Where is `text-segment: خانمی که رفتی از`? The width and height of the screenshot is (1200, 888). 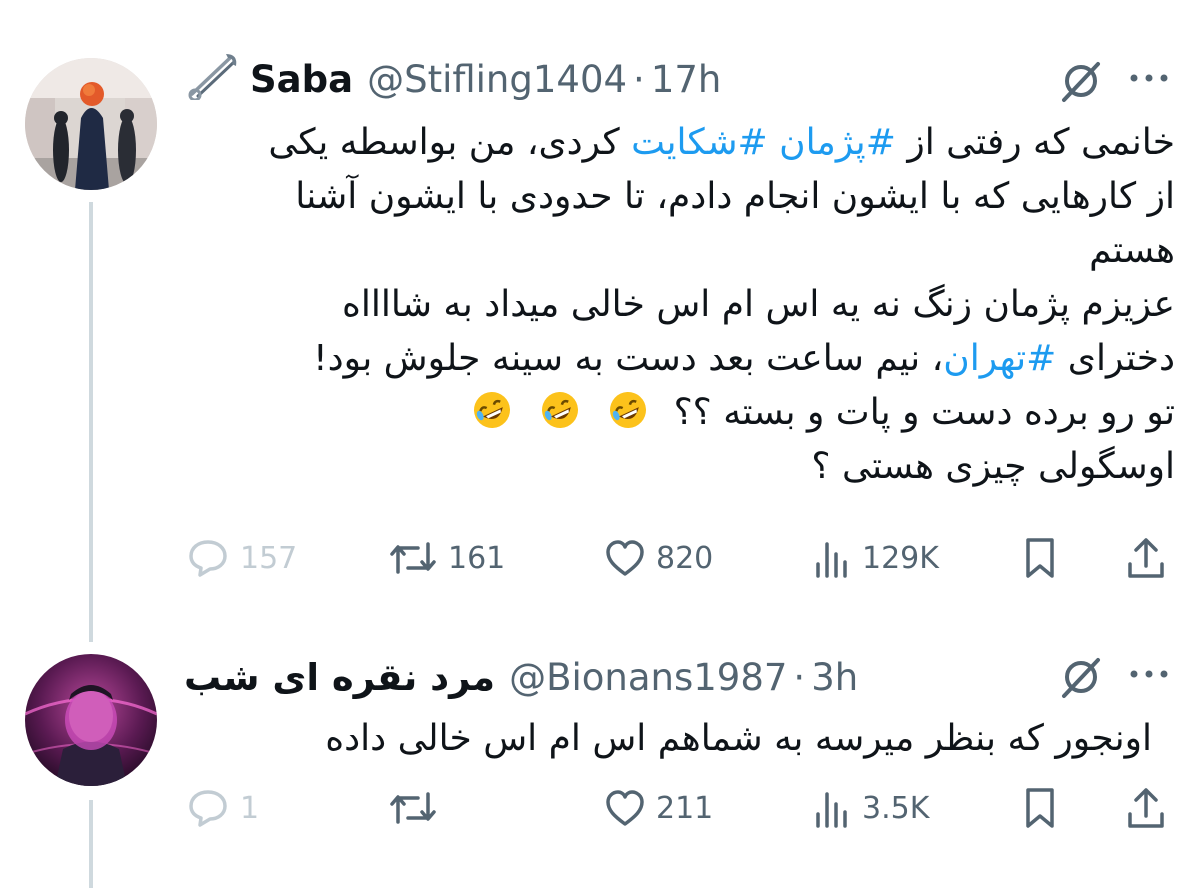
text-segment: خانمی که رفتی از is located at coordinates (1035, 142).